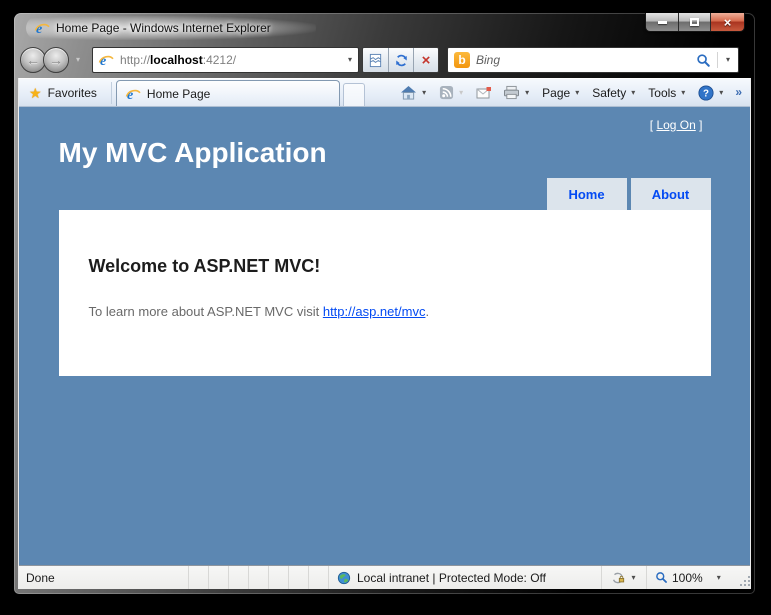 The width and height of the screenshot is (771, 615). What do you see at coordinates (42, 28) in the screenshot?
I see `ie-logo-icon: e` at bounding box center [42, 28].